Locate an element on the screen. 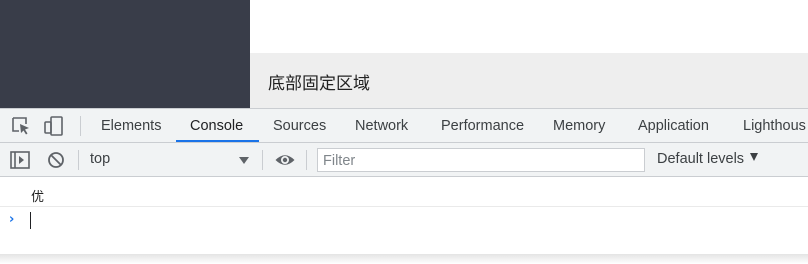  clear-console-icon is located at coordinates (56, 160).